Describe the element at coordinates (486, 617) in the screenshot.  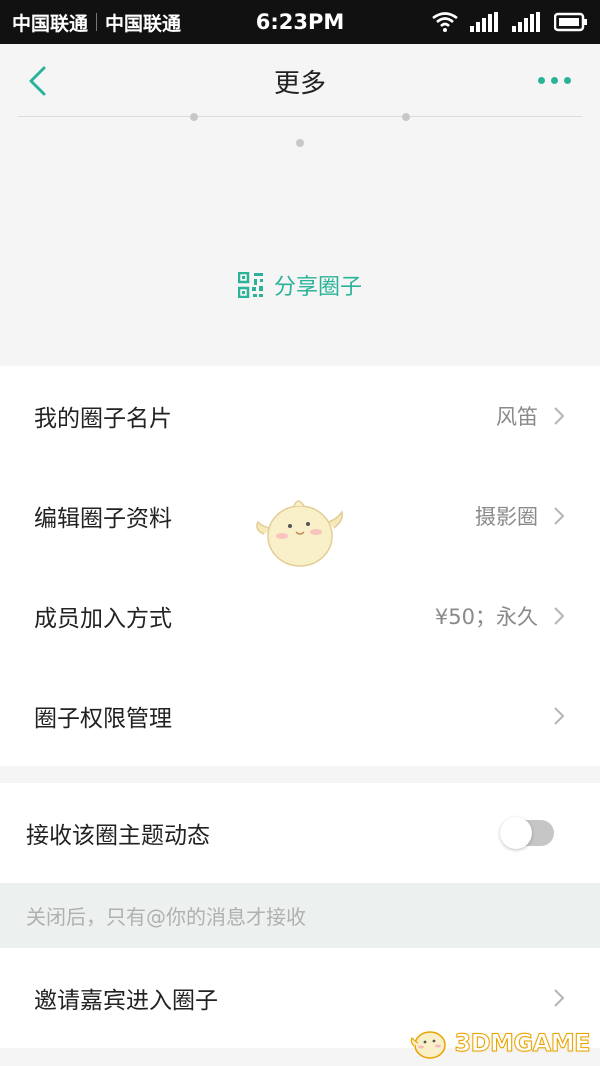
I see `menu-item-value: ¥50；永久` at that location.